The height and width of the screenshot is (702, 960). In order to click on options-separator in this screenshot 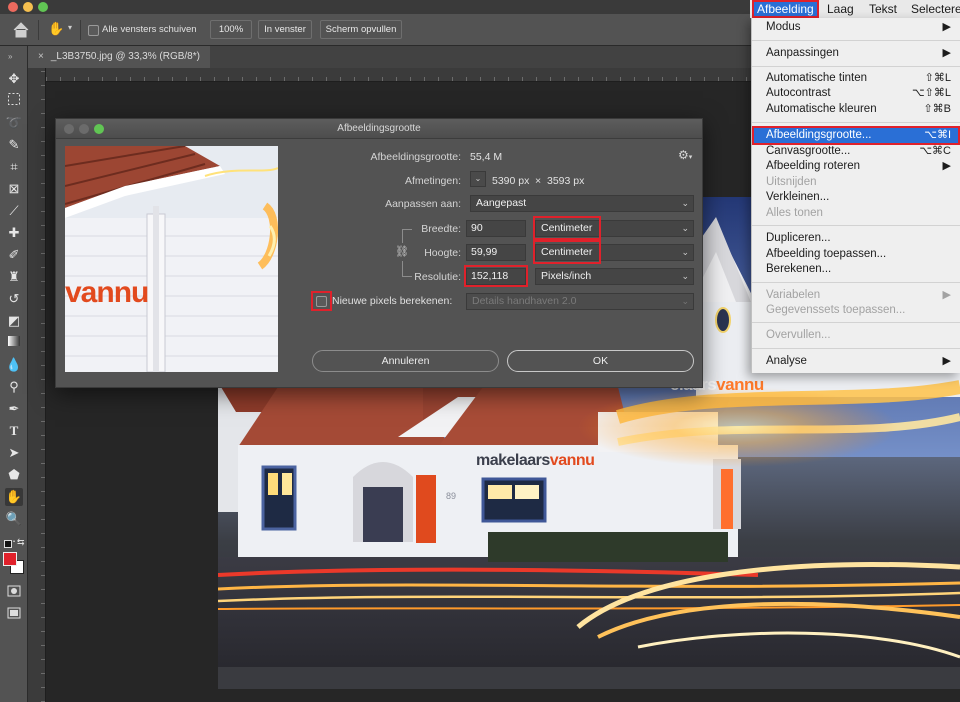, I will do `click(80, 30)`.